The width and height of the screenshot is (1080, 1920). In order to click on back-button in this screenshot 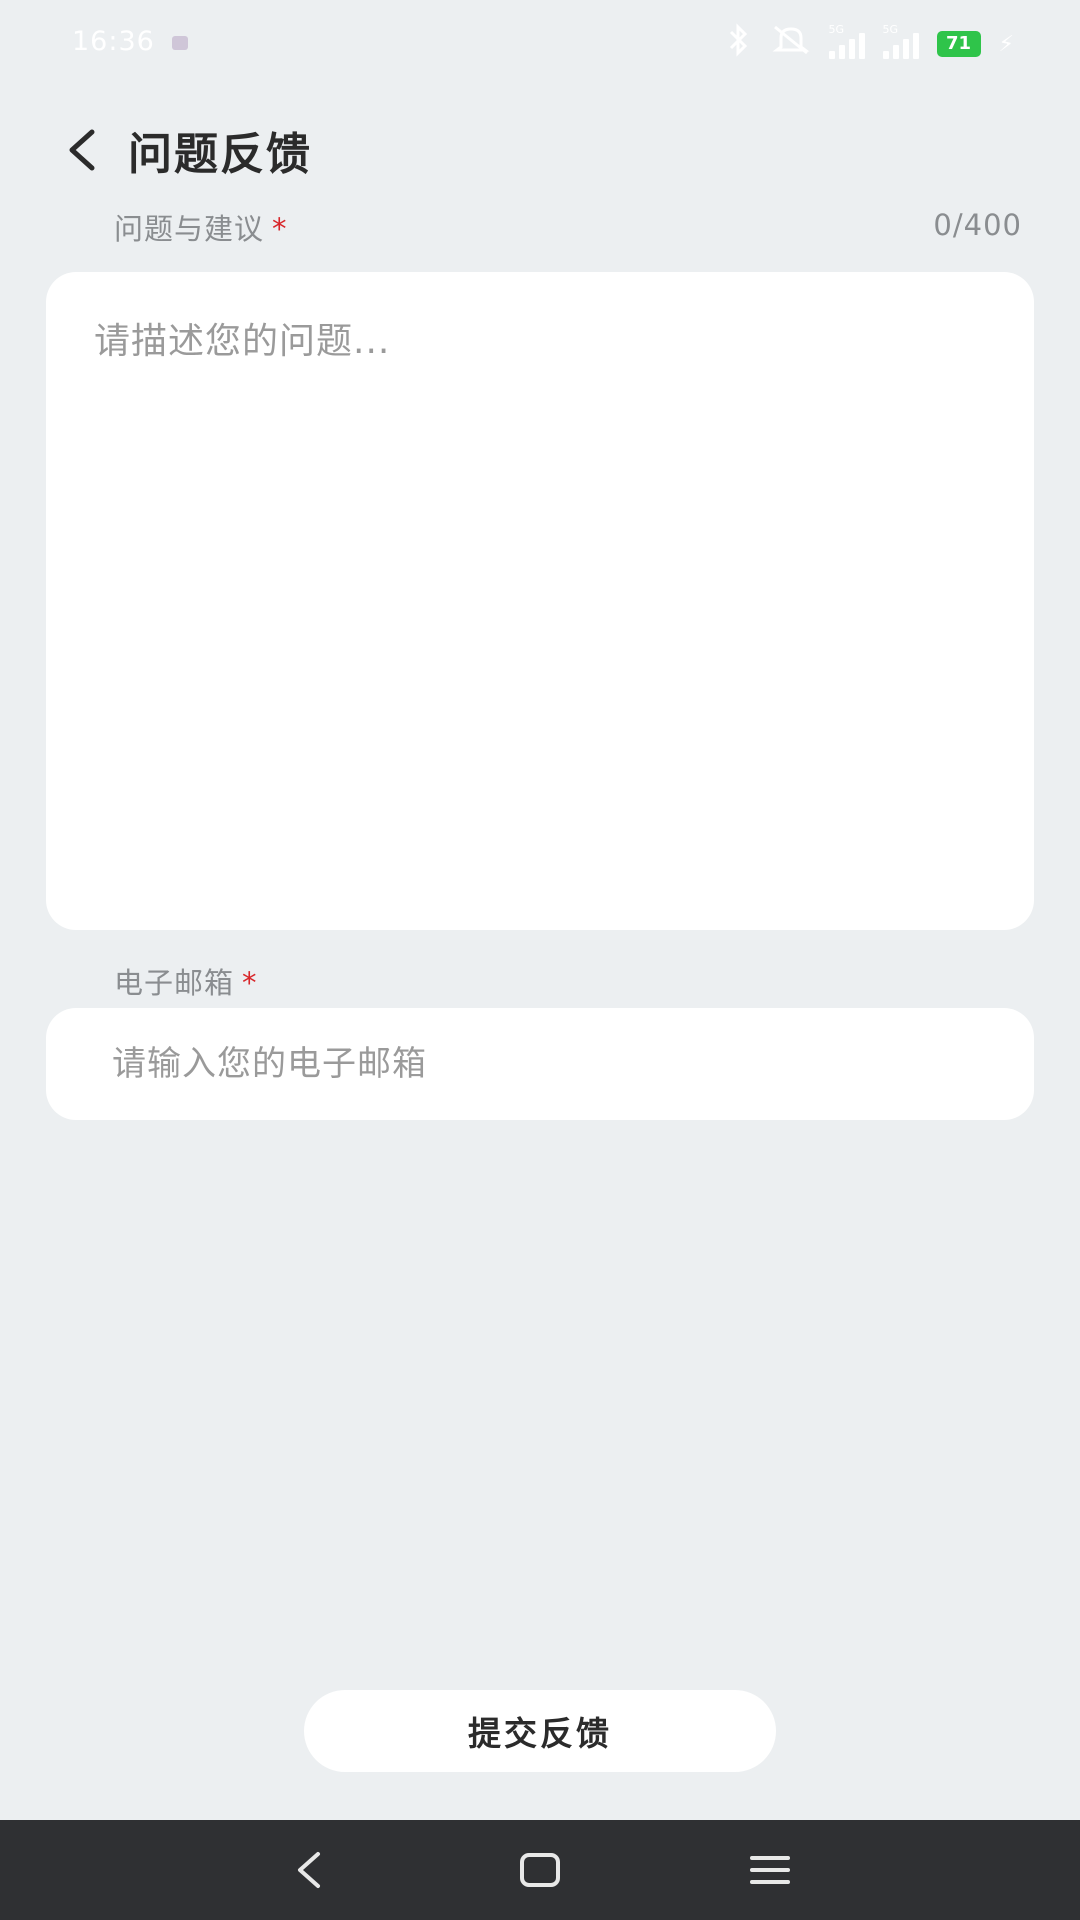, I will do `click(84, 150)`.